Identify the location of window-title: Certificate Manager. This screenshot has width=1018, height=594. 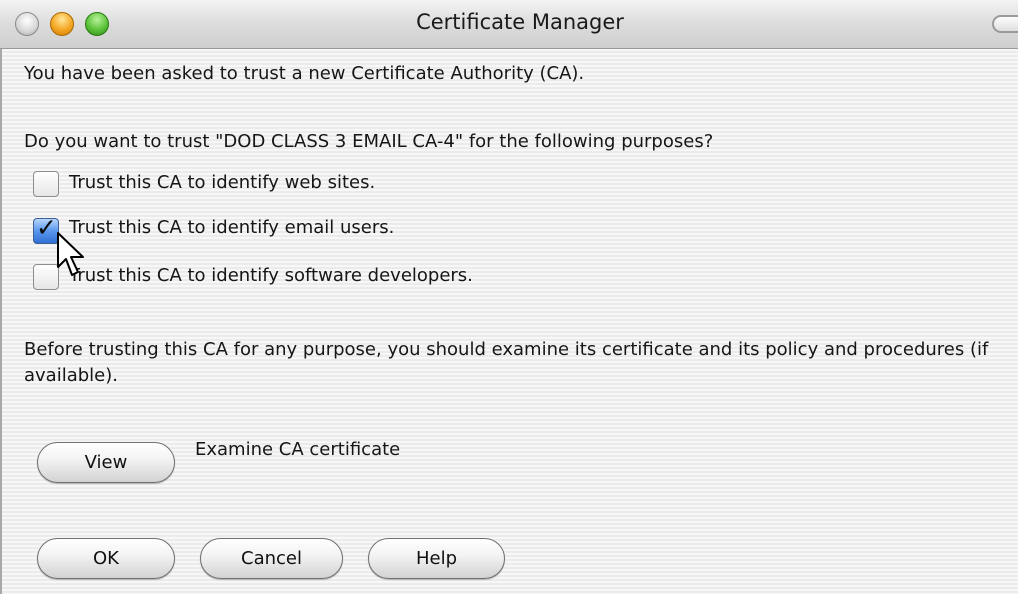
(520, 22).